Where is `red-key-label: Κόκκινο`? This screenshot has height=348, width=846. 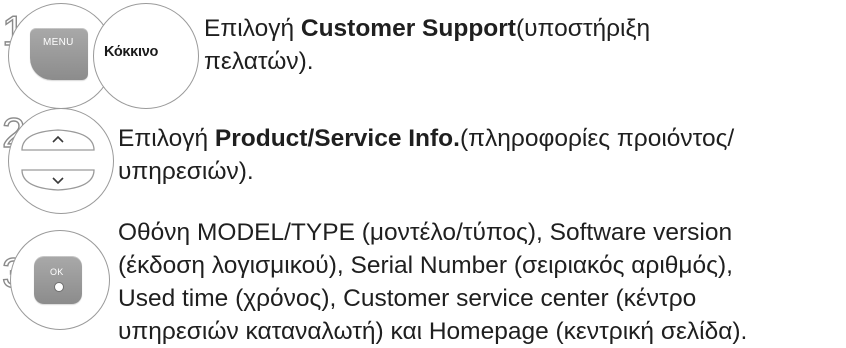
red-key-label: Κόκκινο is located at coordinates (131, 52).